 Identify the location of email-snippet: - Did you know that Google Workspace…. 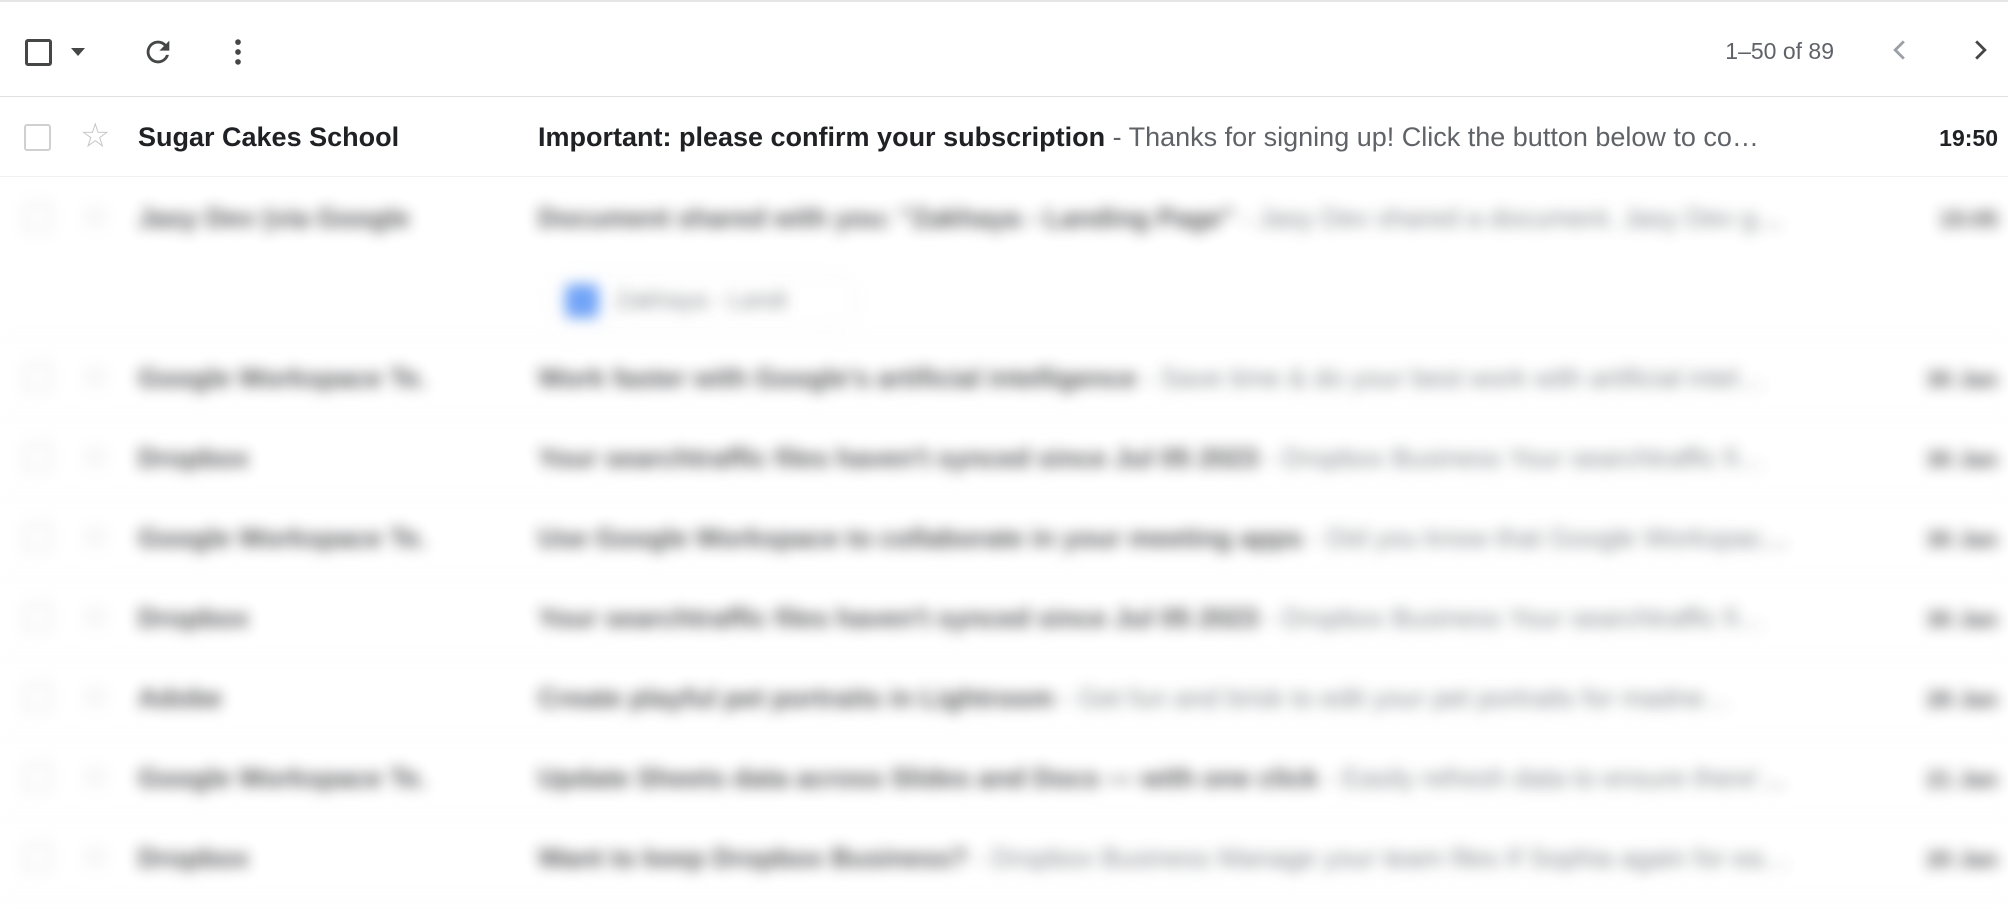
(1550, 538).